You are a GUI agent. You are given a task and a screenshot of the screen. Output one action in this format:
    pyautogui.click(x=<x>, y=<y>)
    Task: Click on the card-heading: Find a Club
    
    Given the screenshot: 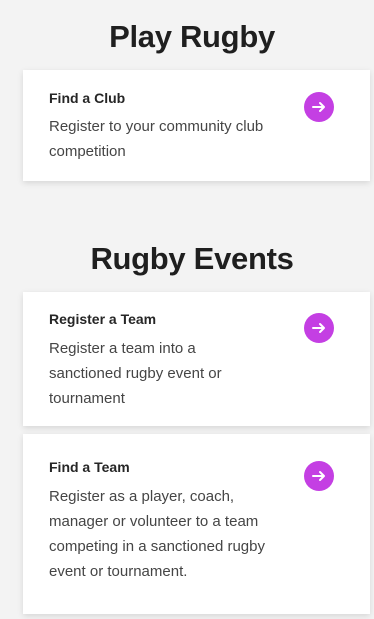 What is the action you would take?
    pyautogui.click(x=87, y=98)
    